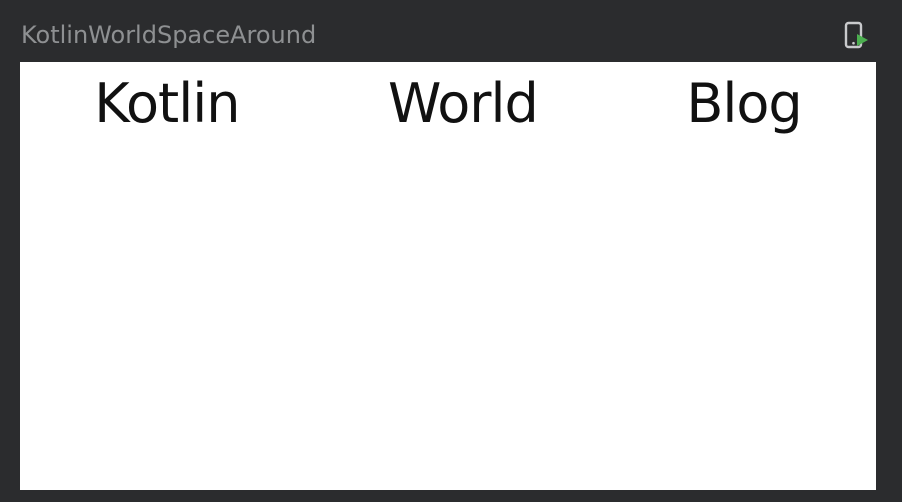 The height and width of the screenshot is (502, 902). What do you see at coordinates (167, 103) in the screenshot?
I see `text-kotlin: Kotlin` at bounding box center [167, 103].